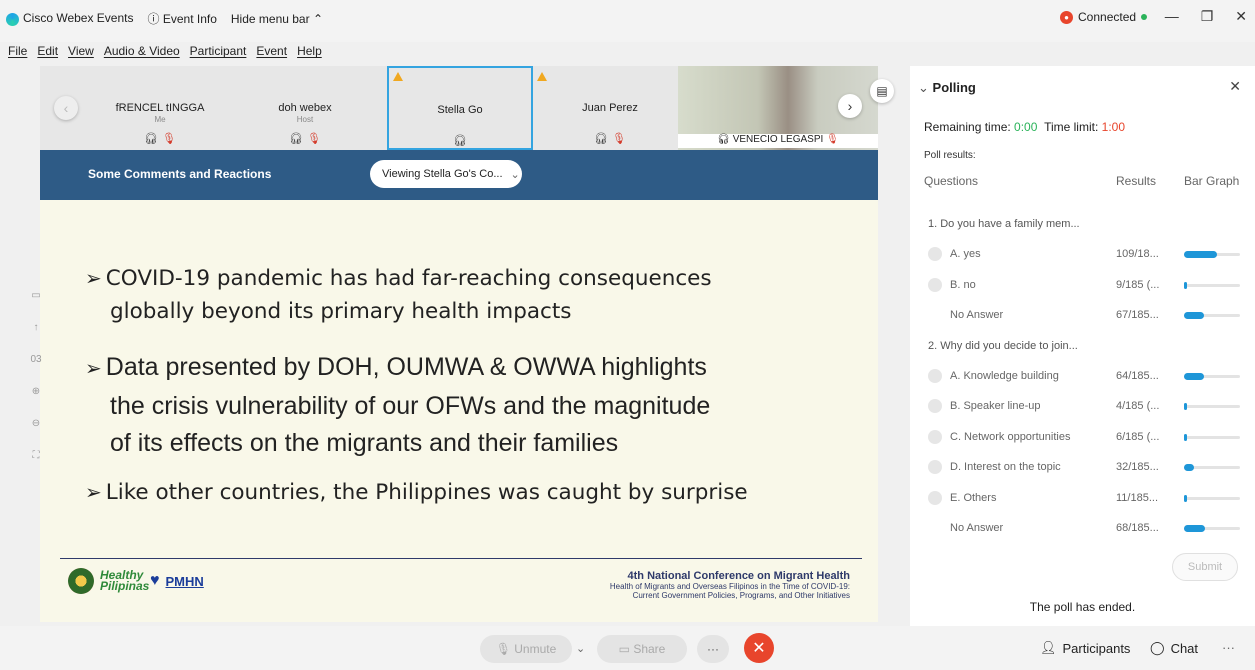 The image size is (1255, 670). What do you see at coordinates (398, 76) in the screenshot?
I see `warning-icon` at bounding box center [398, 76].